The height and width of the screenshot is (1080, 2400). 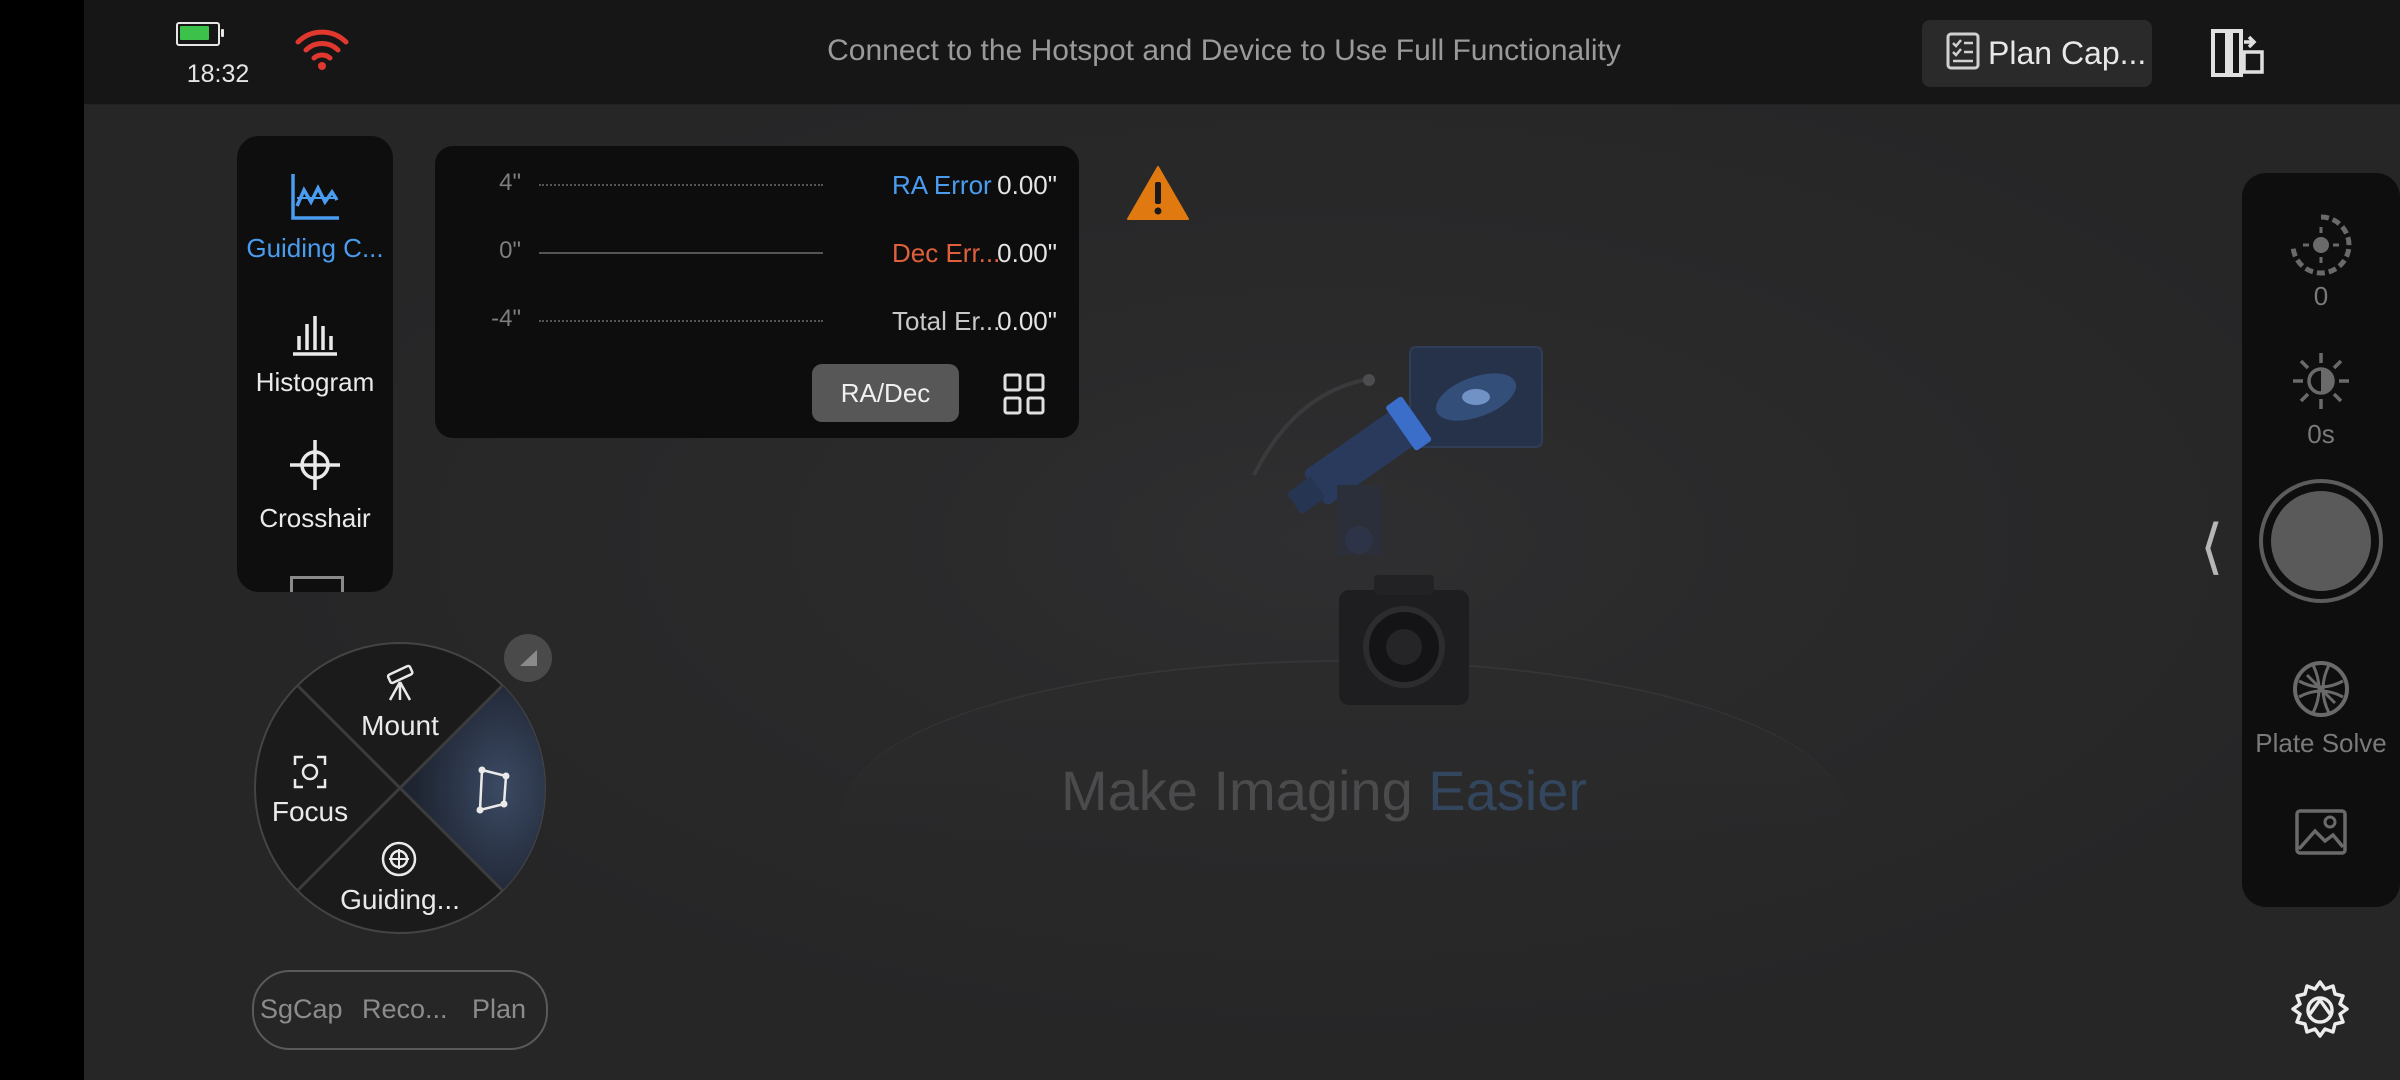 I want to click on tool-item-crosshair: Crosshair, so click(x=315, y=486).